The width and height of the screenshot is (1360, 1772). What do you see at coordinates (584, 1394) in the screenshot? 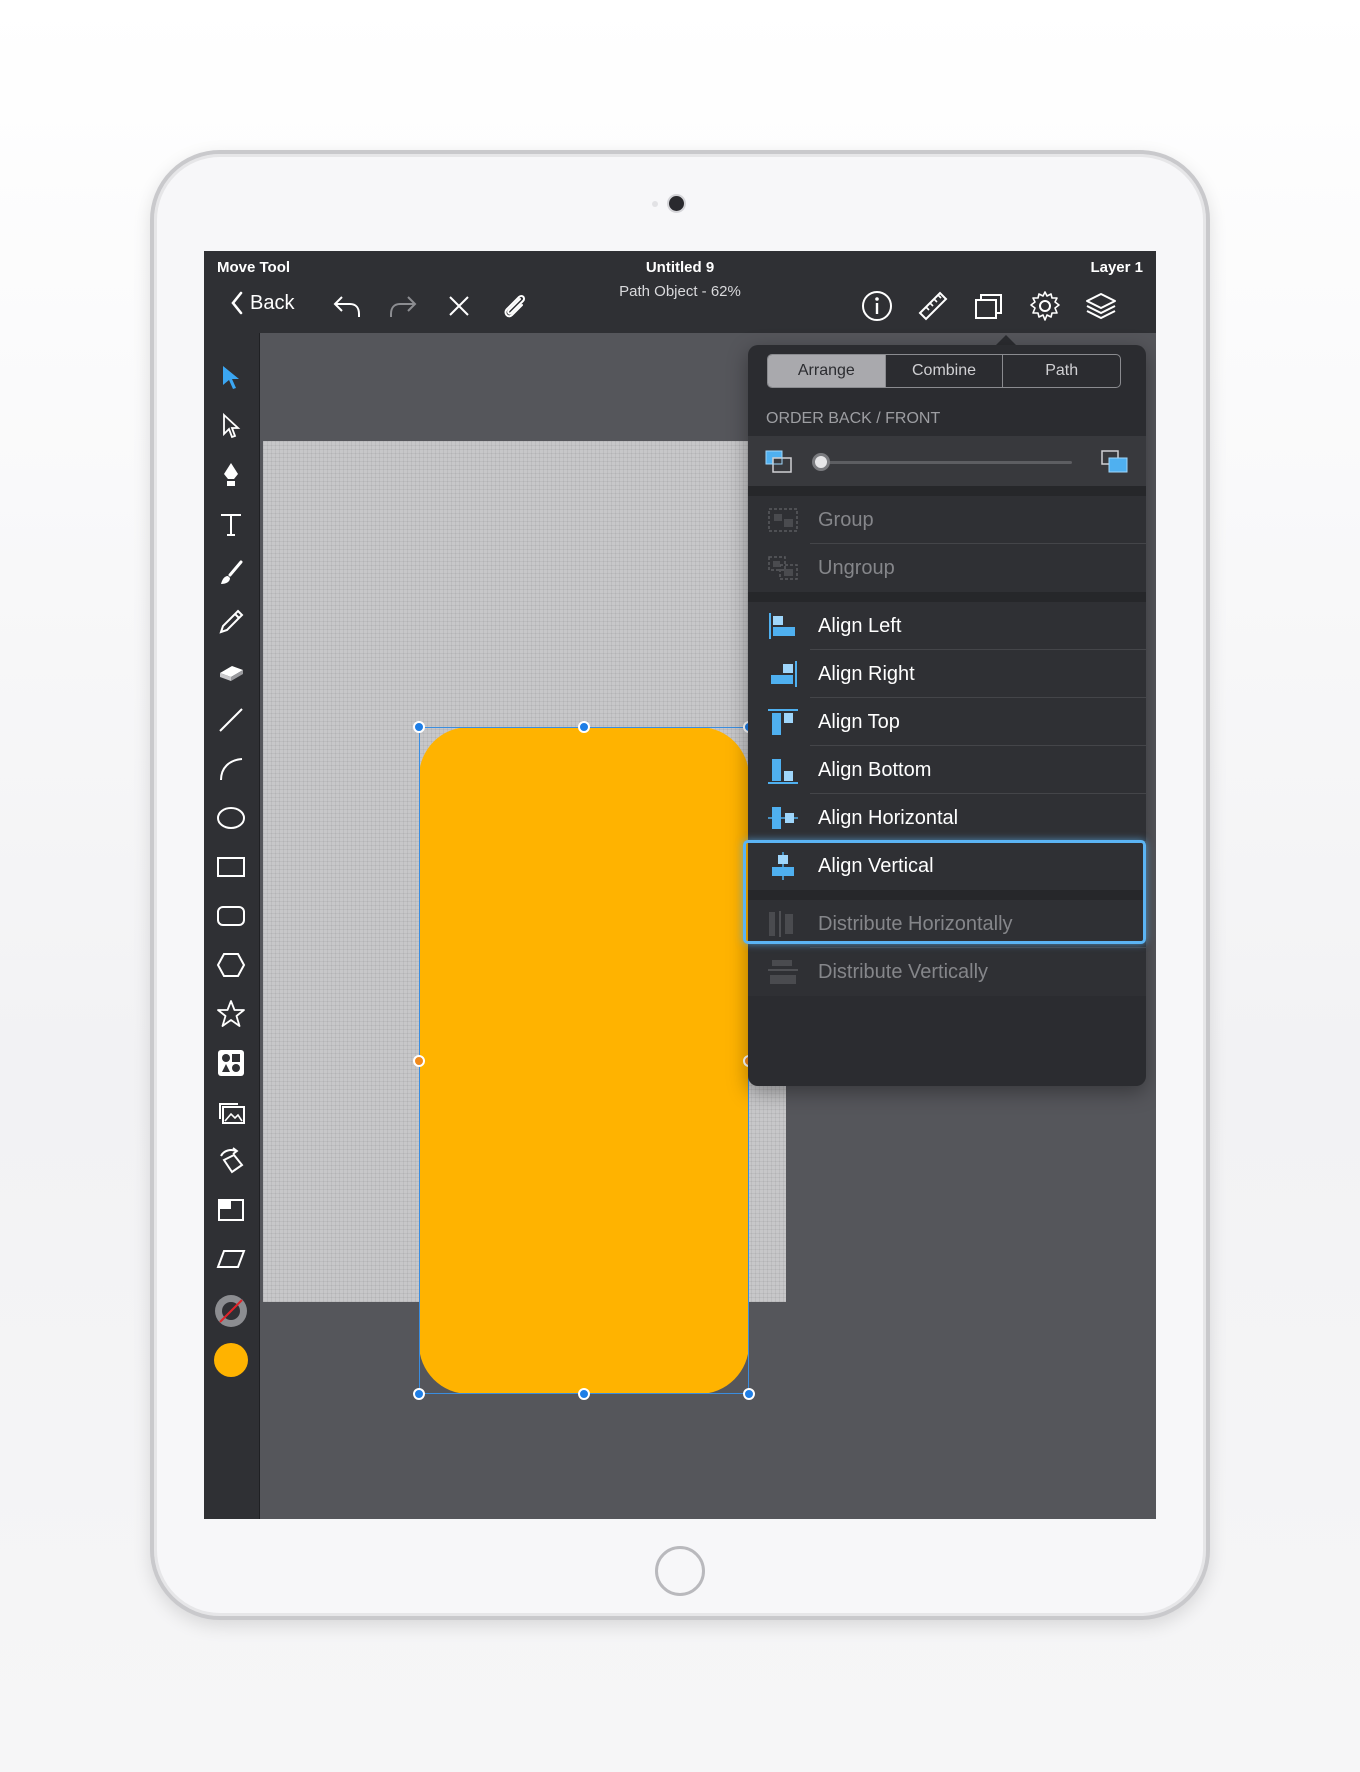
I see `handle-bottom-center` at bounding box center [584, 1394].